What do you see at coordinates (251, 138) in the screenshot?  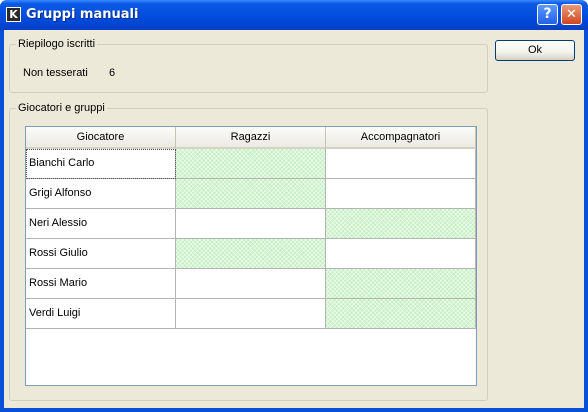 I see `column-header-ragazzi: Ragazzi` at bounding box center [251, 138].